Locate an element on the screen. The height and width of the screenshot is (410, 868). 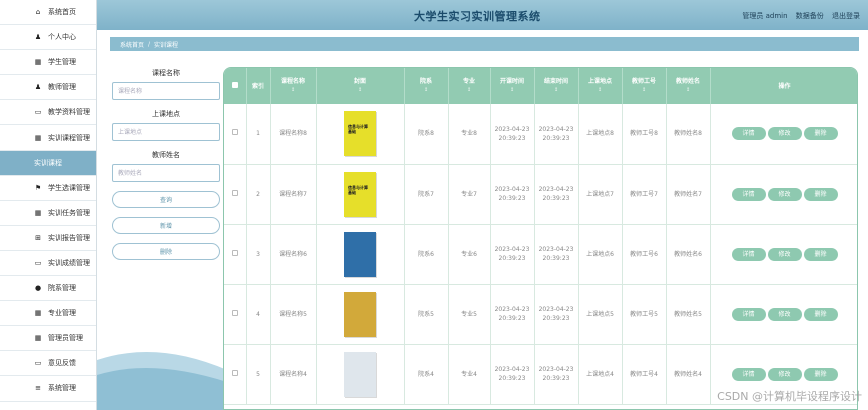
sidebar-item-14: ▭ 意见反馈 is located at coordinates (48, 364).